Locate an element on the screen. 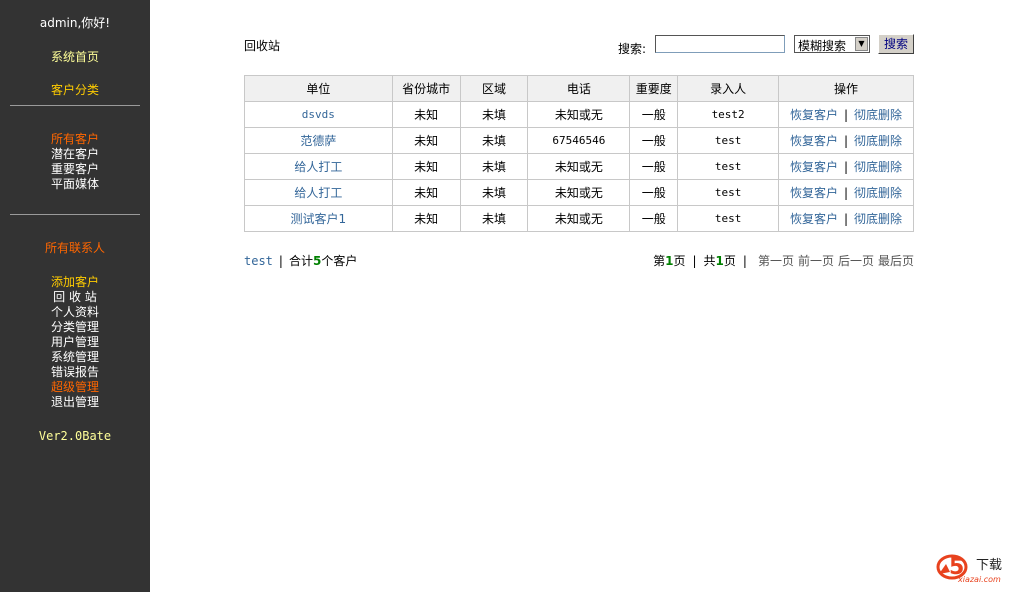 The height and width of the screenshot is (592, 1024). creator-cell: test2 is located at coordinates (728, 114).